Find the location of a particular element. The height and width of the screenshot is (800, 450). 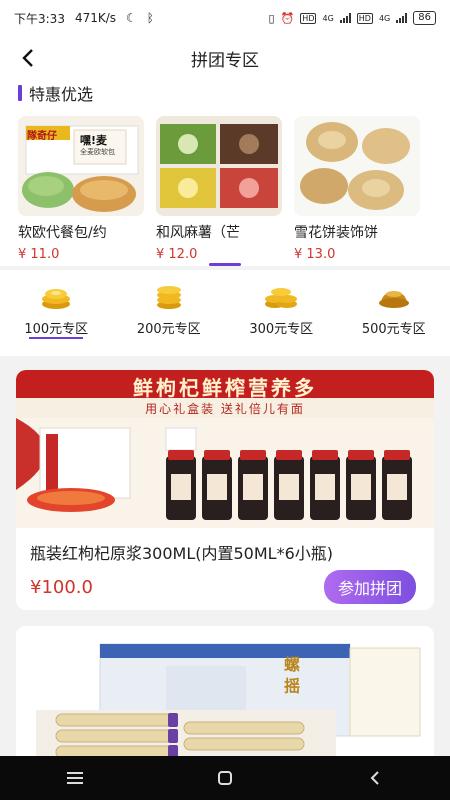

tier-tabs: 100元专区 200元专区 300元专区 500元专区 is located at coordinates (225, 313).